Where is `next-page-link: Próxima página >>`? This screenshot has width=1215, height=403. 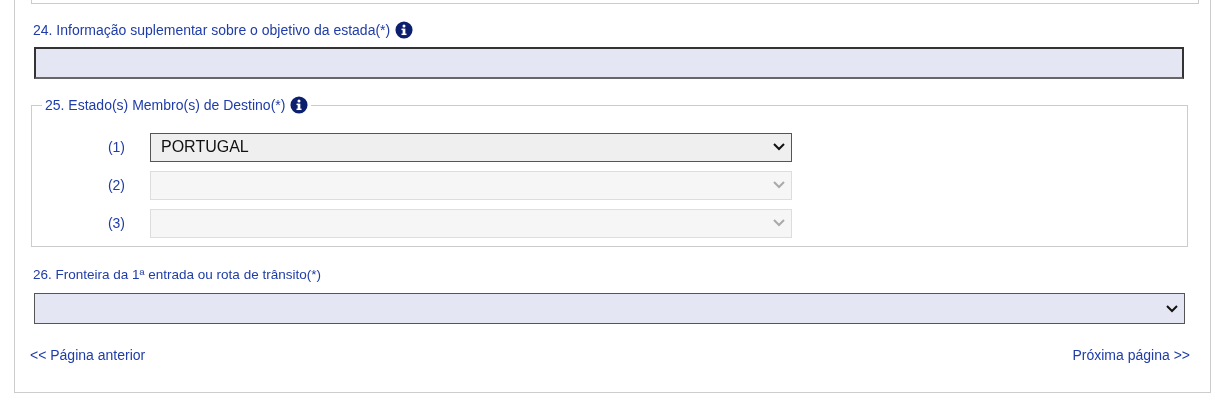 next-page-link: Próxima página >> is located at coordinates (1131, 355).